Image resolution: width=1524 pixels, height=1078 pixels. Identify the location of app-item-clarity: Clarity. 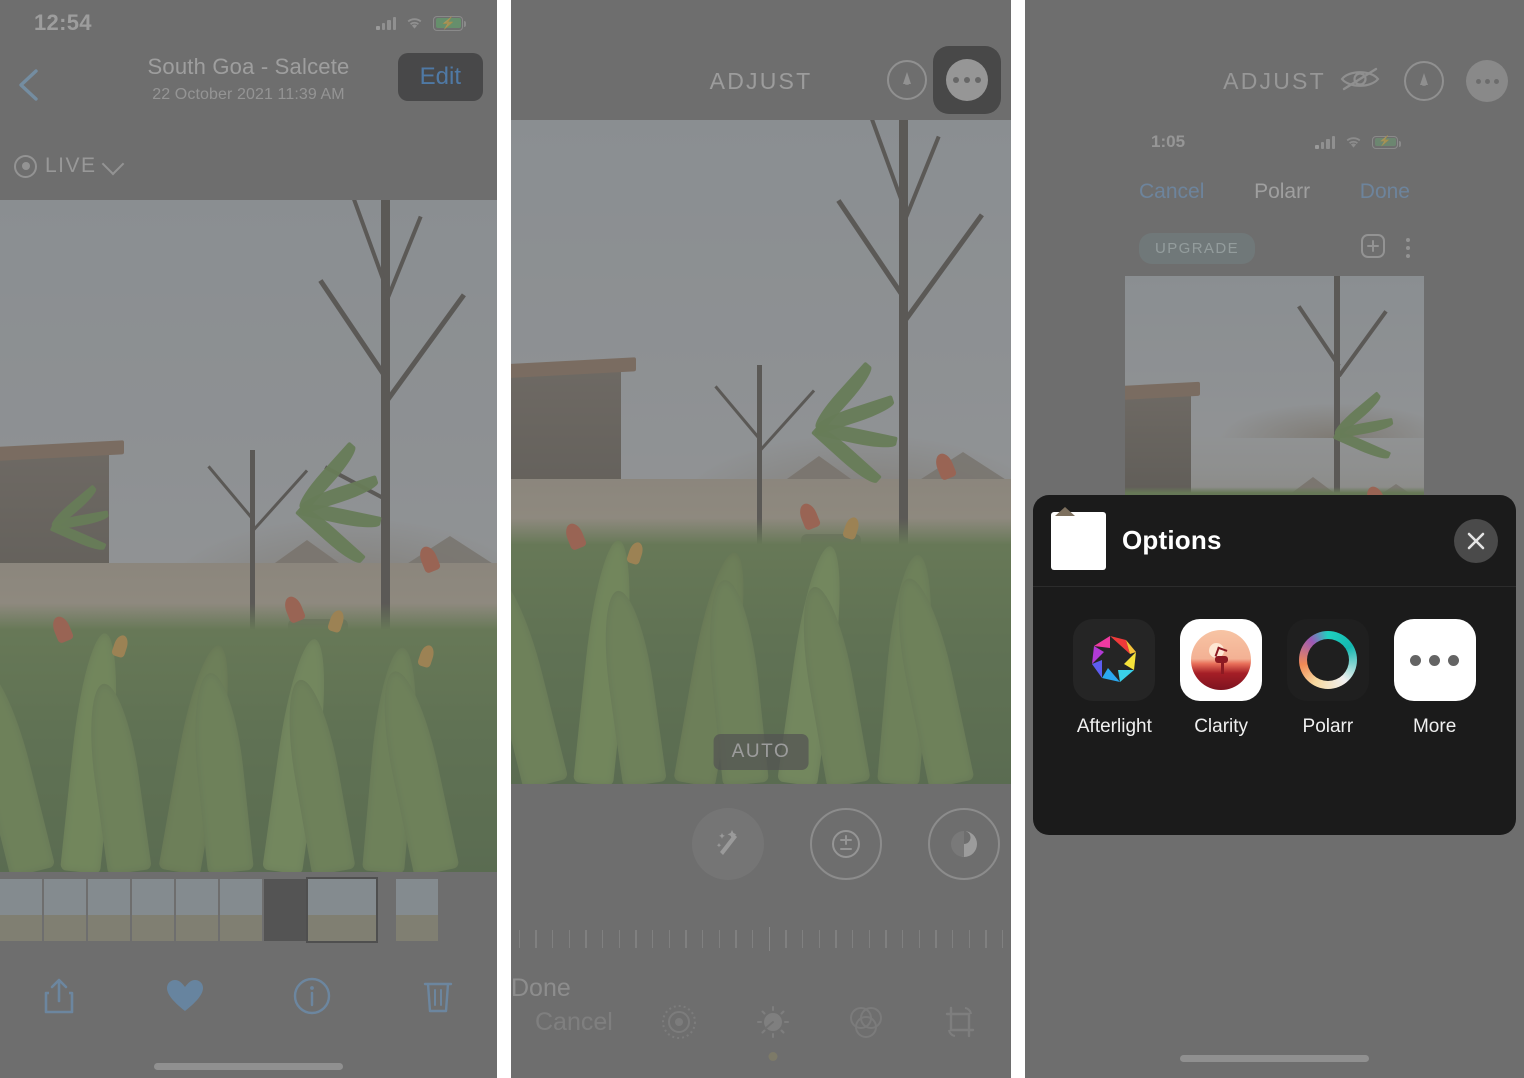
(1221, 678).